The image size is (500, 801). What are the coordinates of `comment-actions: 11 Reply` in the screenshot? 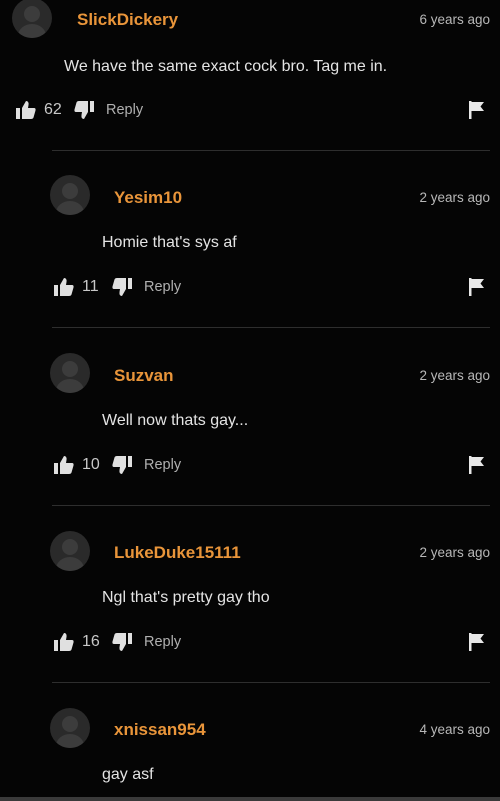 It's located at (117, 287).